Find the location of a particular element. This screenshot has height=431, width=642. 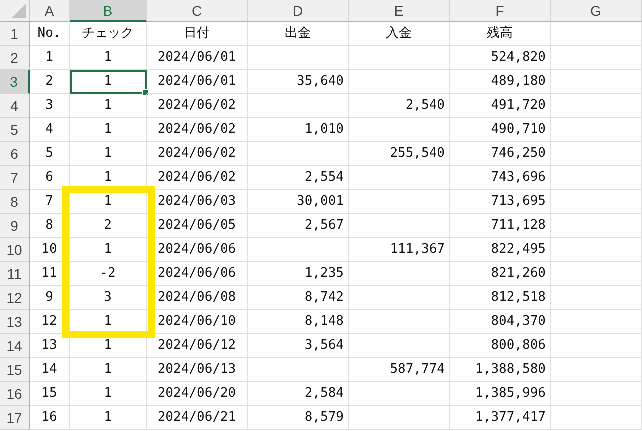

table-cell: 2024/06/21 is located at coordinates (197, 418).